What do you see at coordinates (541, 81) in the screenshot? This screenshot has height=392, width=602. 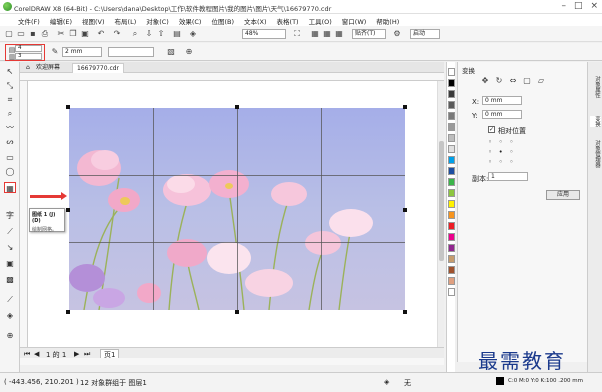 I see `skew-icon: ▱` at bounding box center [541, 81].